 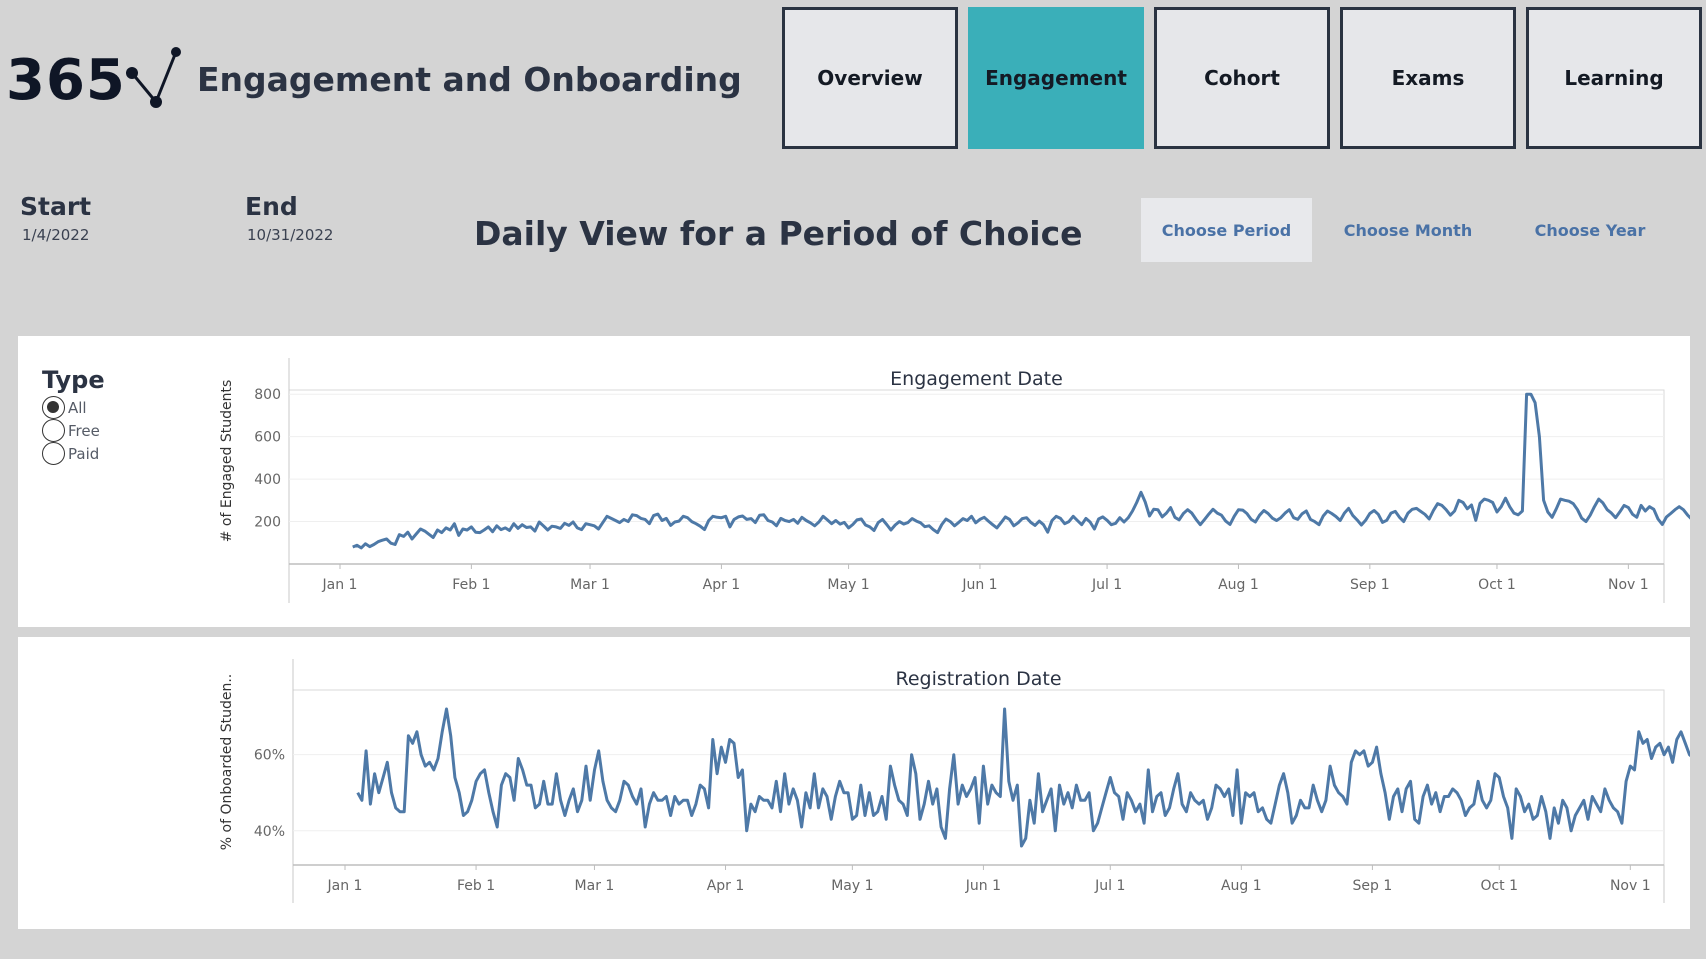 I want to click on choose-month-button: Choose Month, so click(x=1408, y=230).